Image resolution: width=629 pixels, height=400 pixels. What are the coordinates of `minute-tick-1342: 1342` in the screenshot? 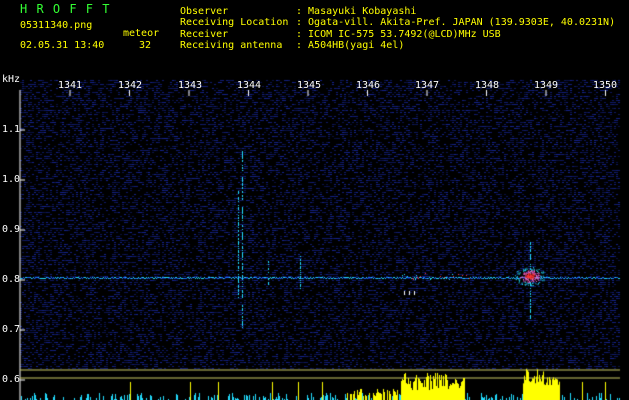 It's located at (130, 85).